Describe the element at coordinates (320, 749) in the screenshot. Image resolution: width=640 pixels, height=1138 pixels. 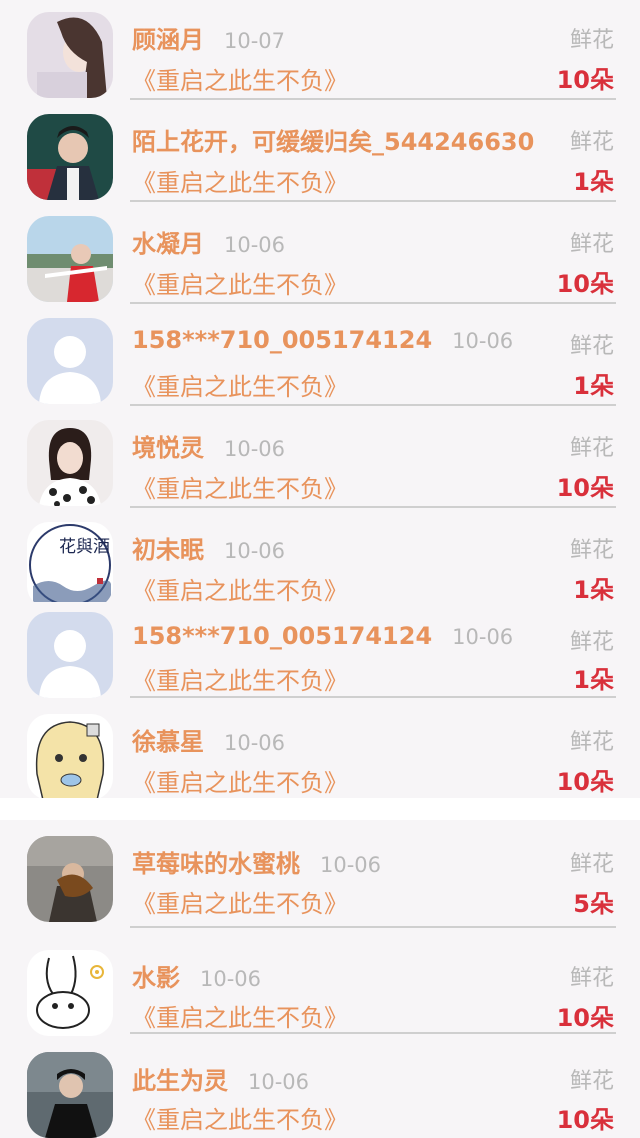
I see `list-item: 徐慕星 10-06 鲜花 《重启之此生不负》 10朵` at that location.